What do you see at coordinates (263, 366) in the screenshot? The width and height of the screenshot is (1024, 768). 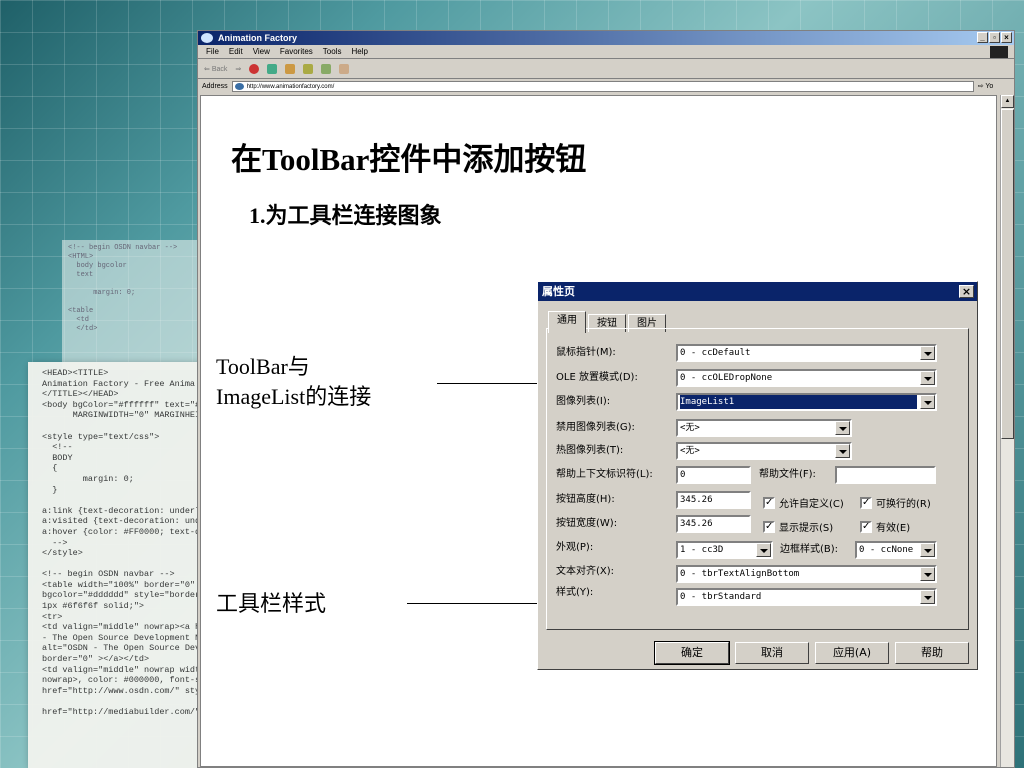 I see `callout-imagelist-line1: ToolBar与` at bounding box center [263, 366].